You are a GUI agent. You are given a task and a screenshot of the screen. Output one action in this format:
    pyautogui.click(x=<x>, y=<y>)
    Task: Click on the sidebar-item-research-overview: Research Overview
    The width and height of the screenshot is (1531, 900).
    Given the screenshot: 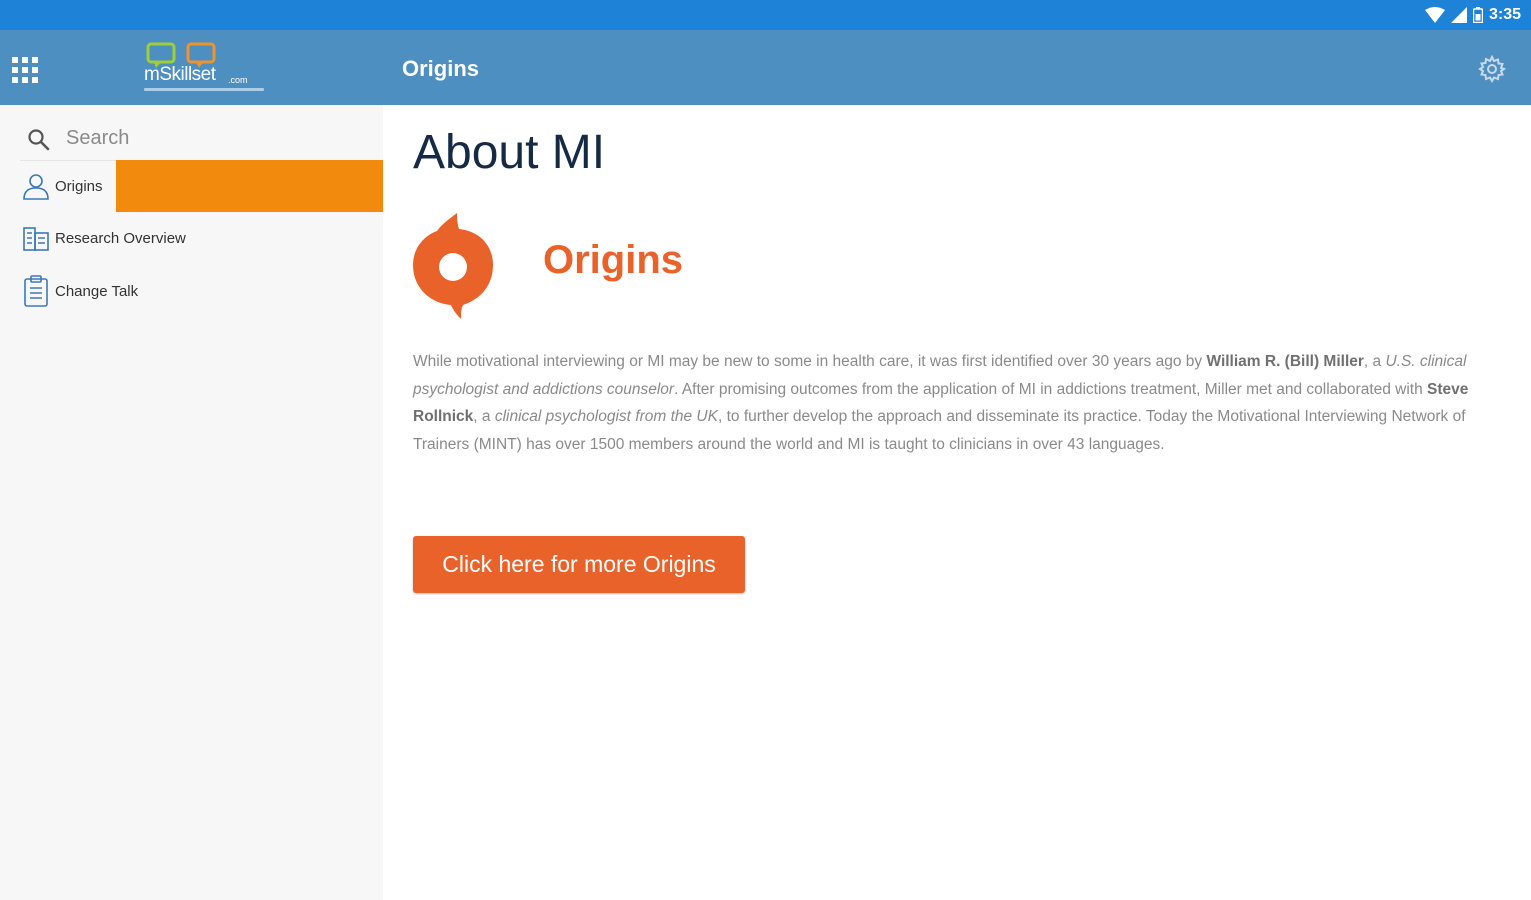 What is the action you would take?
    pyautogui.click(x=191, y=238)
    